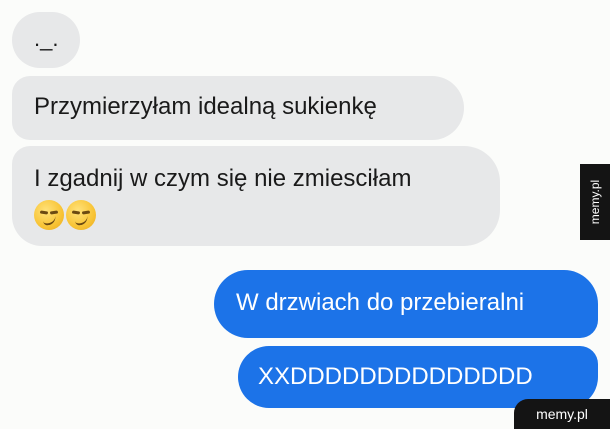 This screenshot has height=429, width=610. I want to click on emoji-row, so click(267, 215).